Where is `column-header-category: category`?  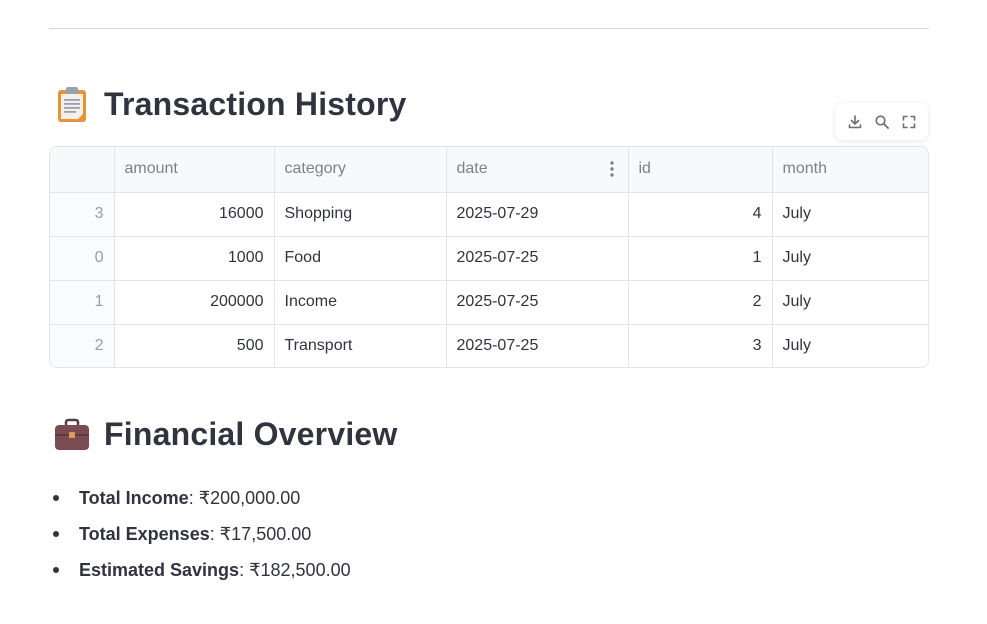
column-header-category: category is located at coordinates (360, 170).